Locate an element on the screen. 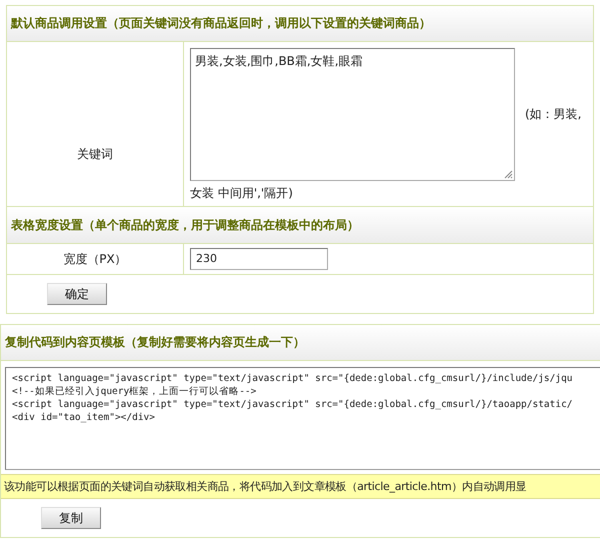 This screenshot has height=542, width=600. copy-button: 复制 is located at coordinates (71, 518).